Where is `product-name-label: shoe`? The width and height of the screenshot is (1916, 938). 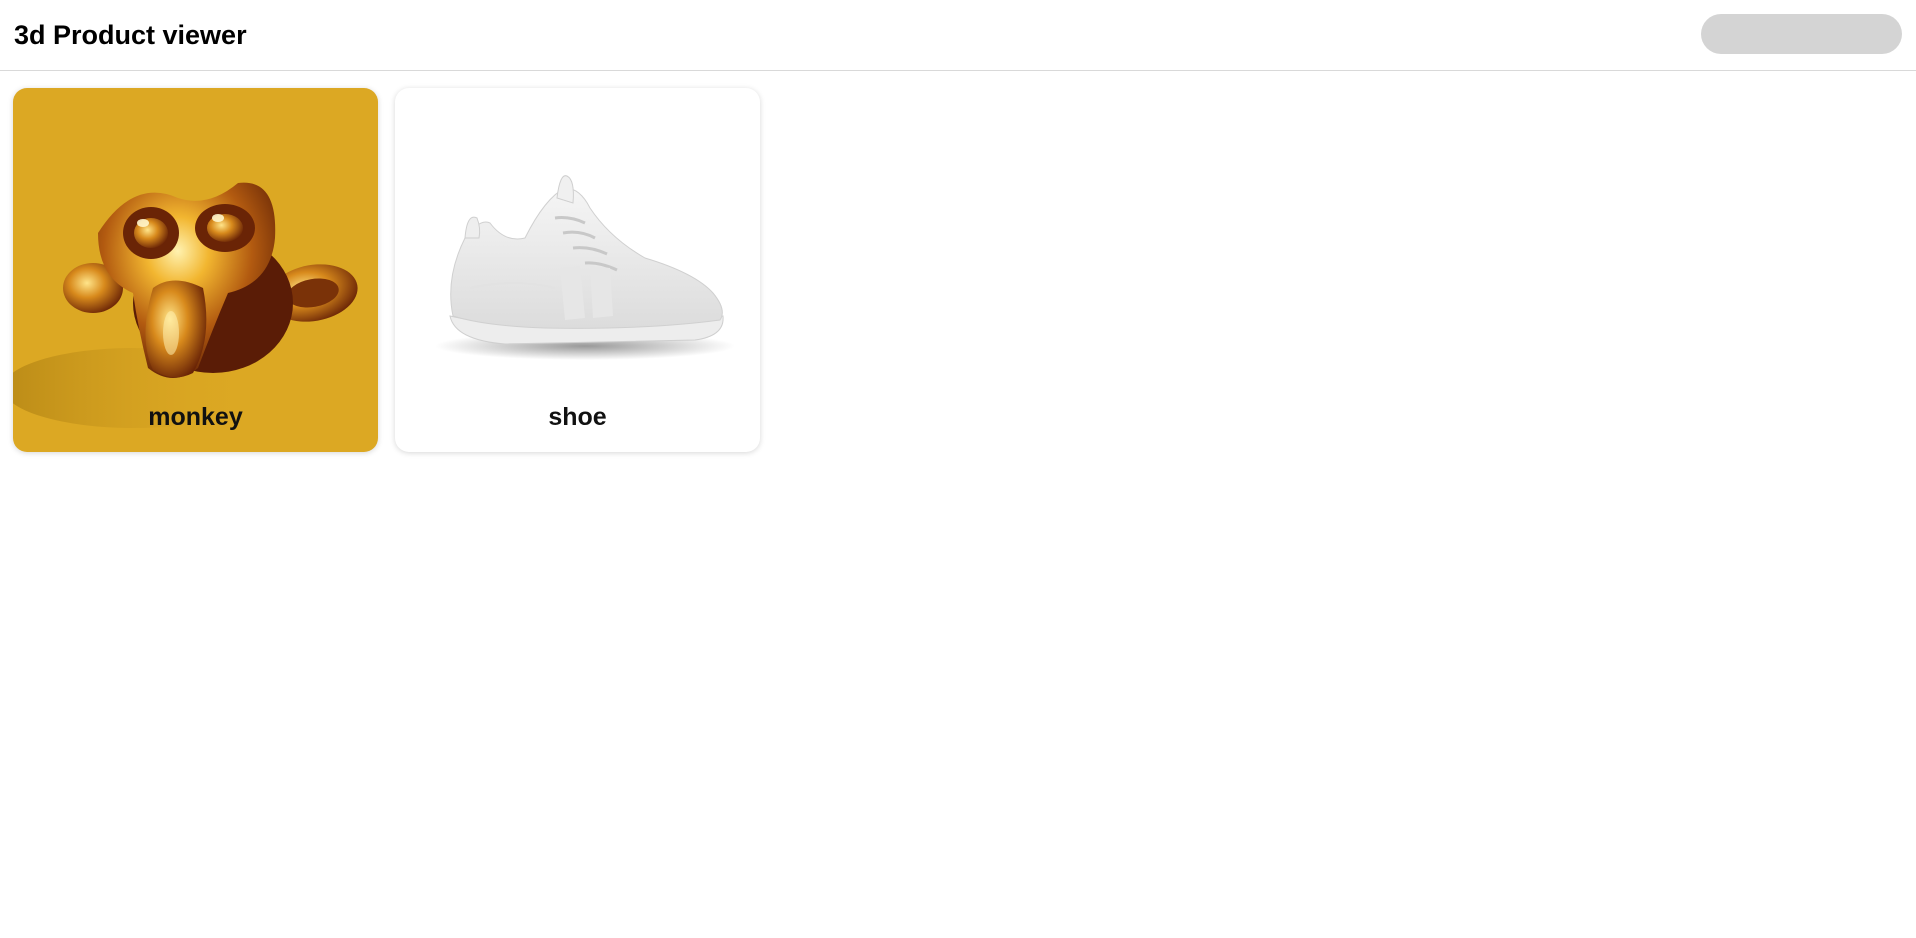
product-name-label: shoe is located at coordinates (577, 417).